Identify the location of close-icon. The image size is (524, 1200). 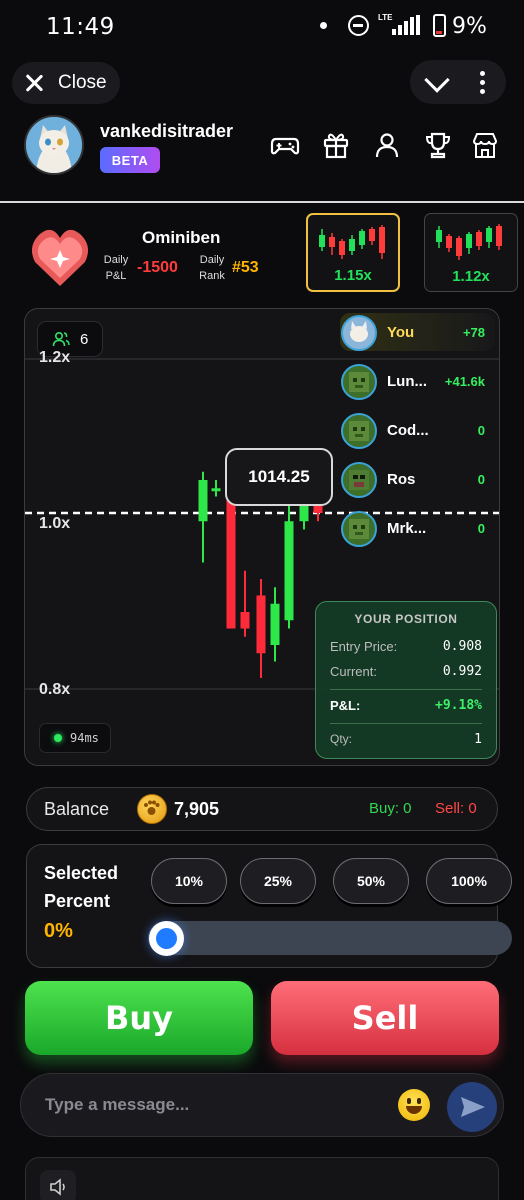
(34, 83).